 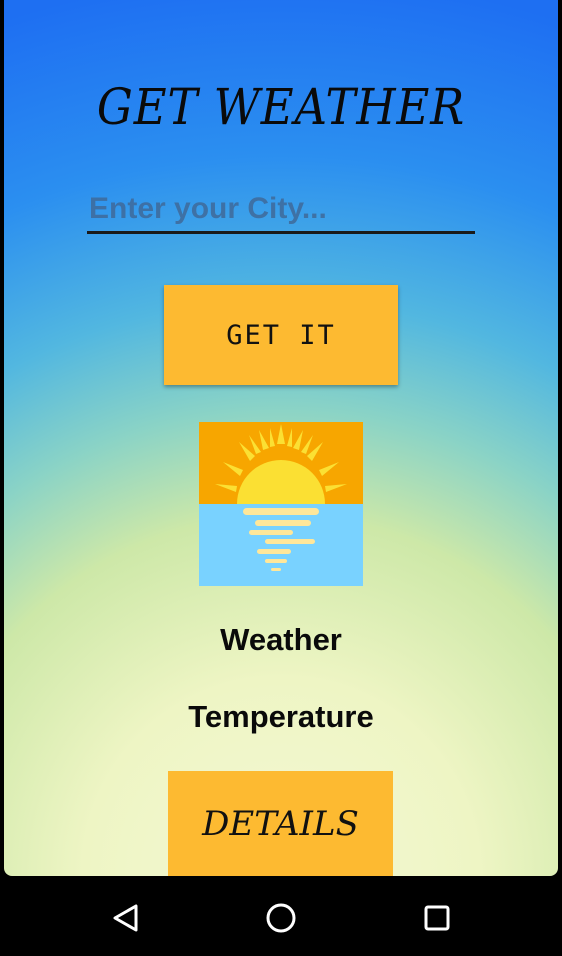 I want to click on home-circle-icon, so click(x=281, y=918).